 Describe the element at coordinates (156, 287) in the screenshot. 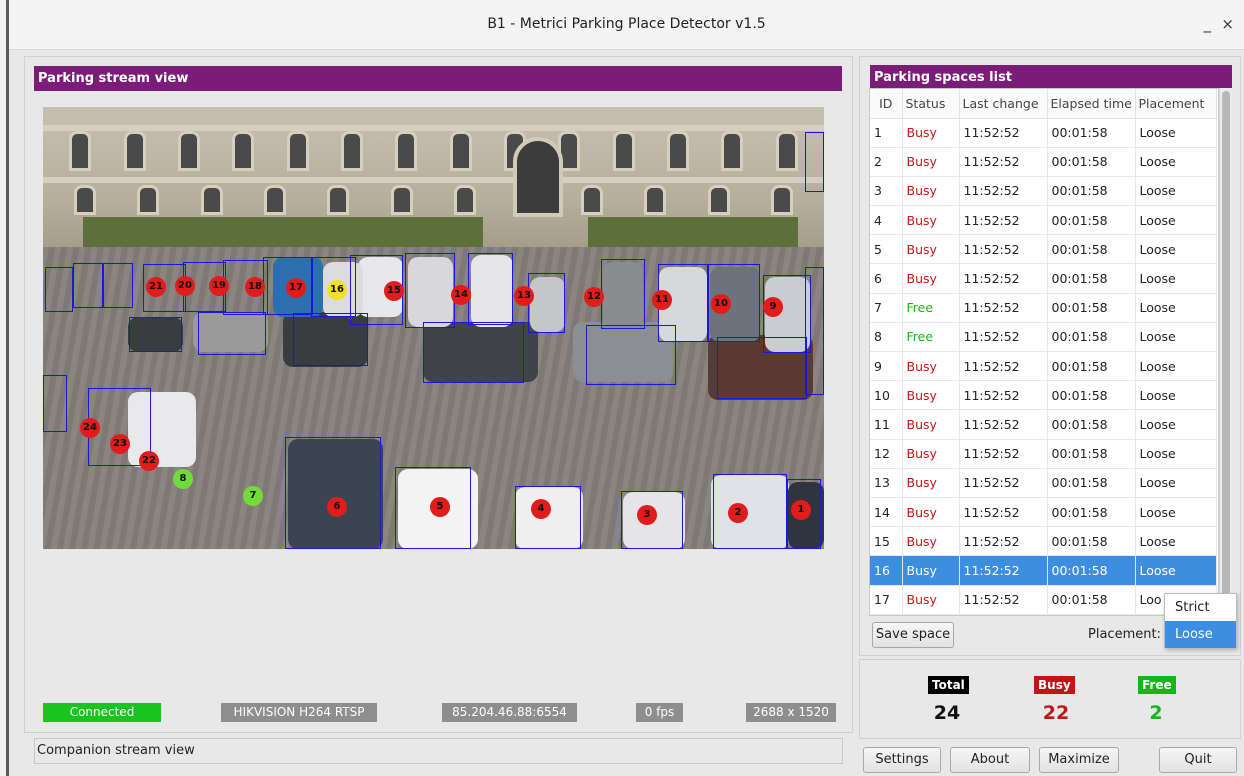

I see `space-marker: 21` at that location.